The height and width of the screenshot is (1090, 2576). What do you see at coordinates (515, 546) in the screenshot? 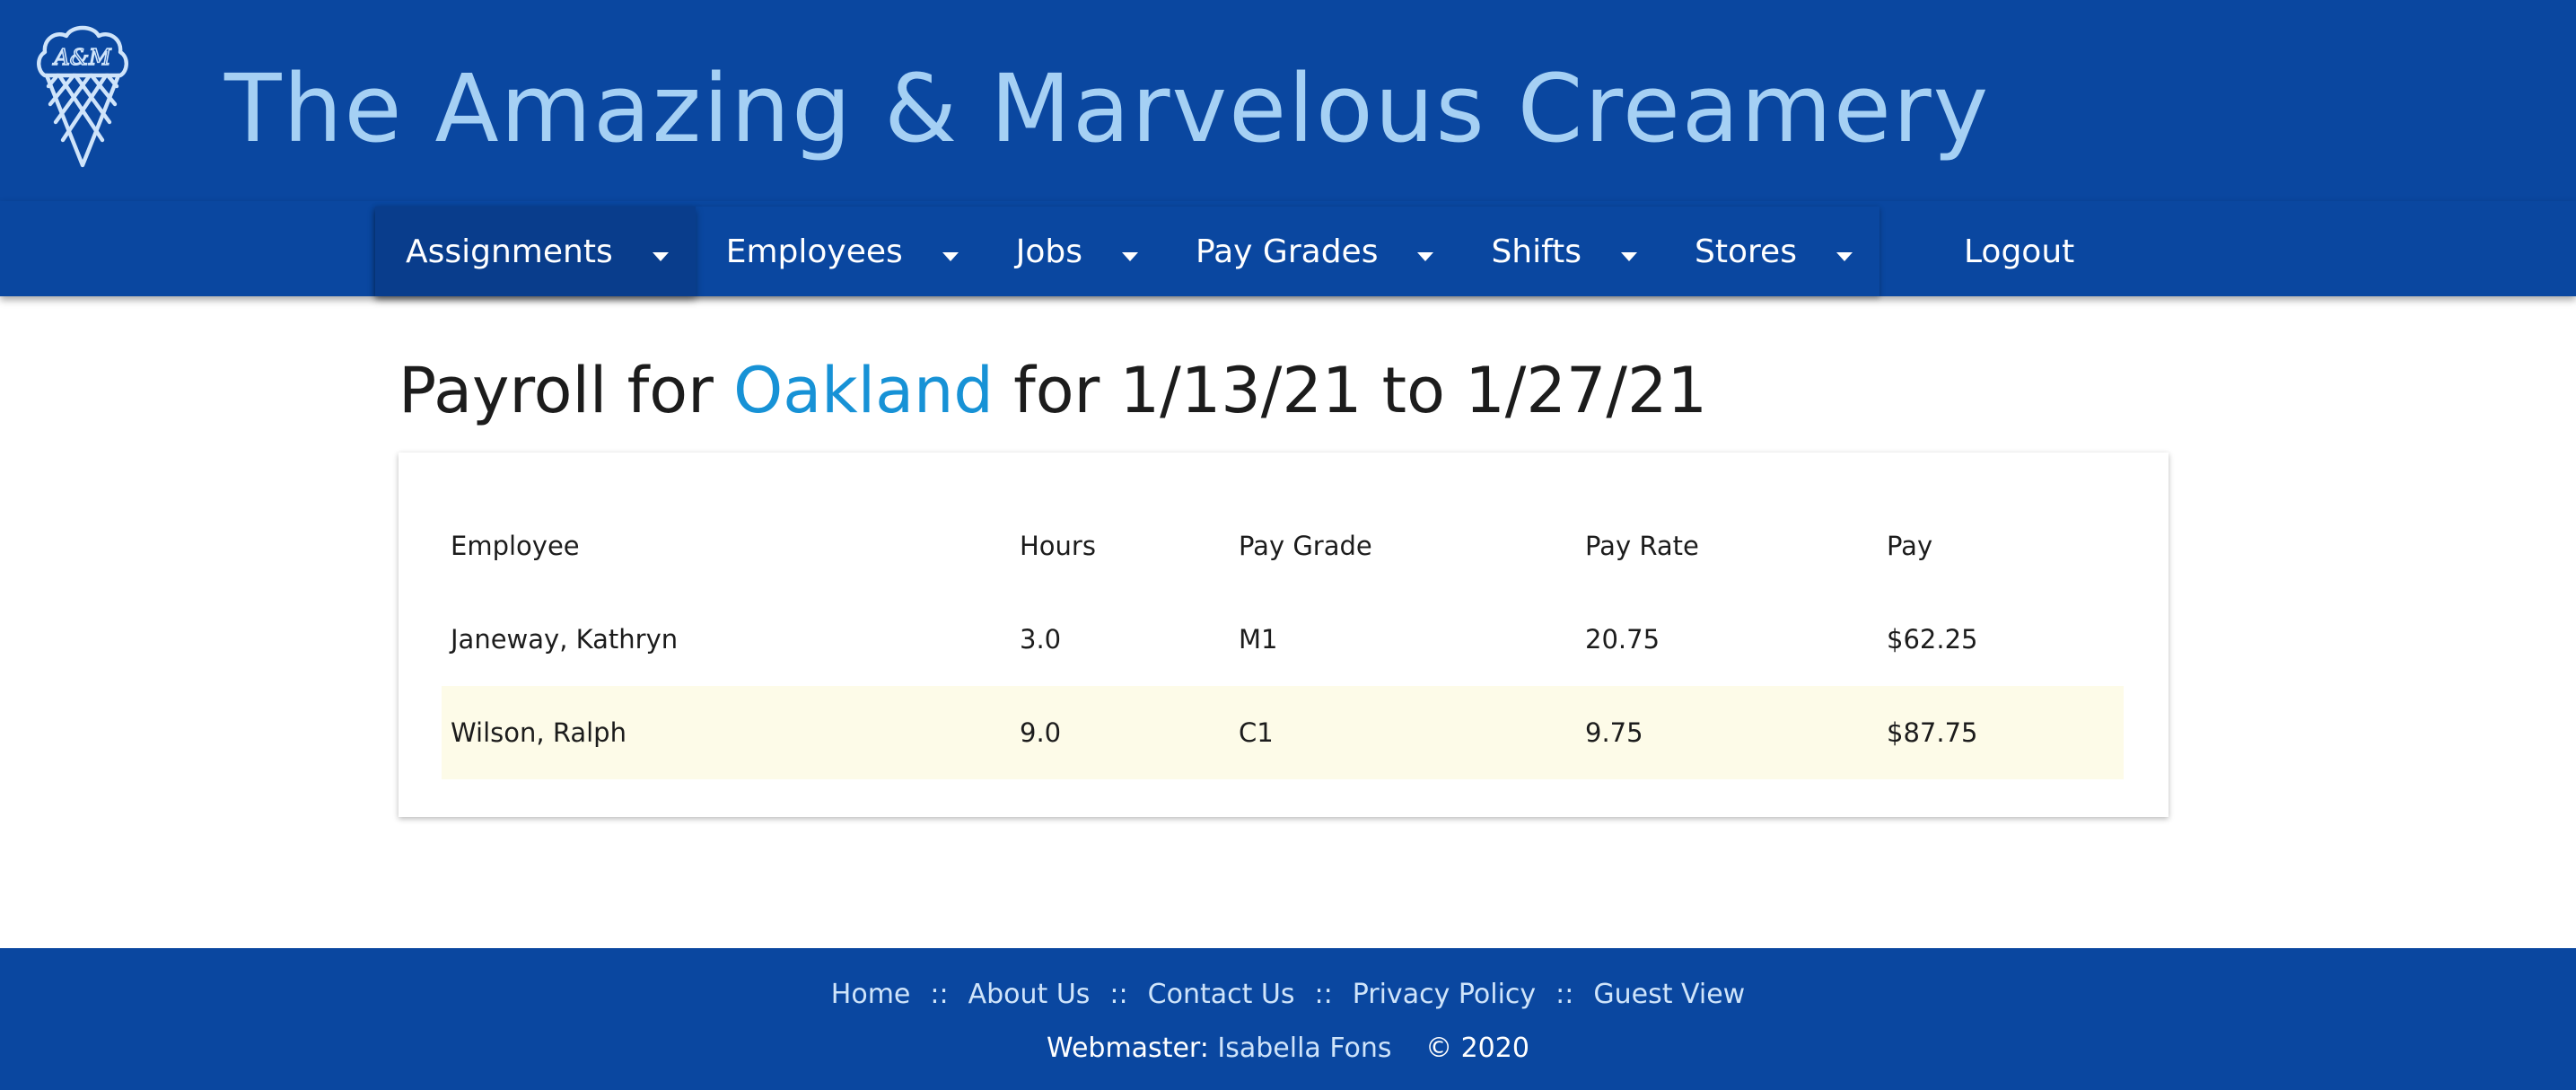
I see `column-header-employee: Employee` at bounding box center [515, 546].